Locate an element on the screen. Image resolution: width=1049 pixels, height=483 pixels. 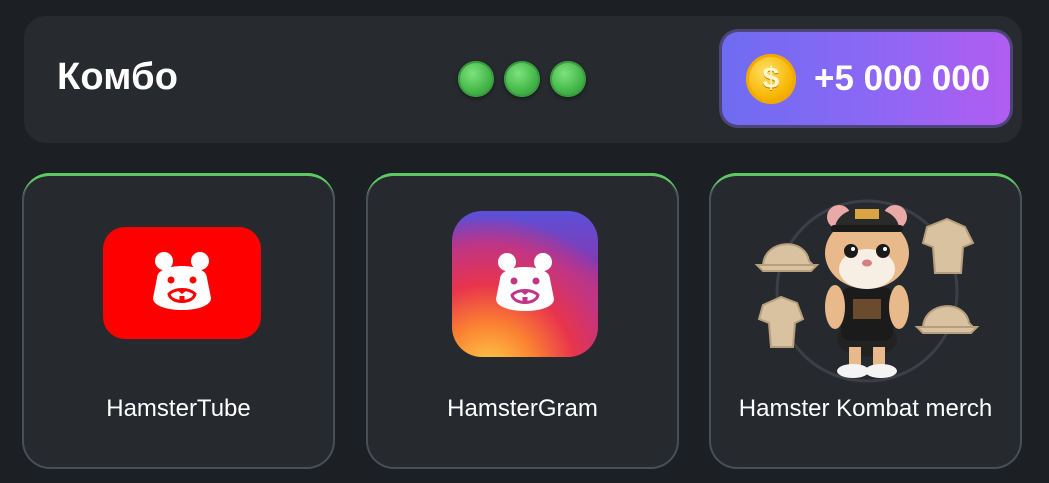
coin-icon: $ is located at coordinates (771, 79).